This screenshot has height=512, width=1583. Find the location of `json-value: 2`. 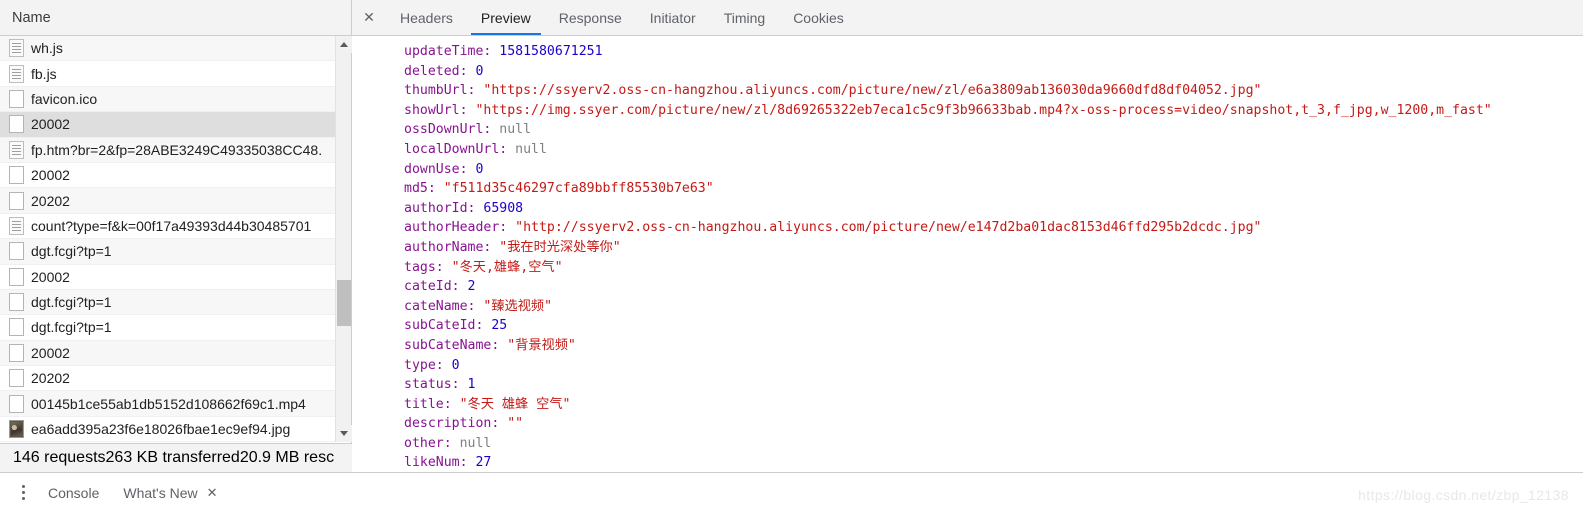

json-value: 2 is located at coordinates (471, 287).